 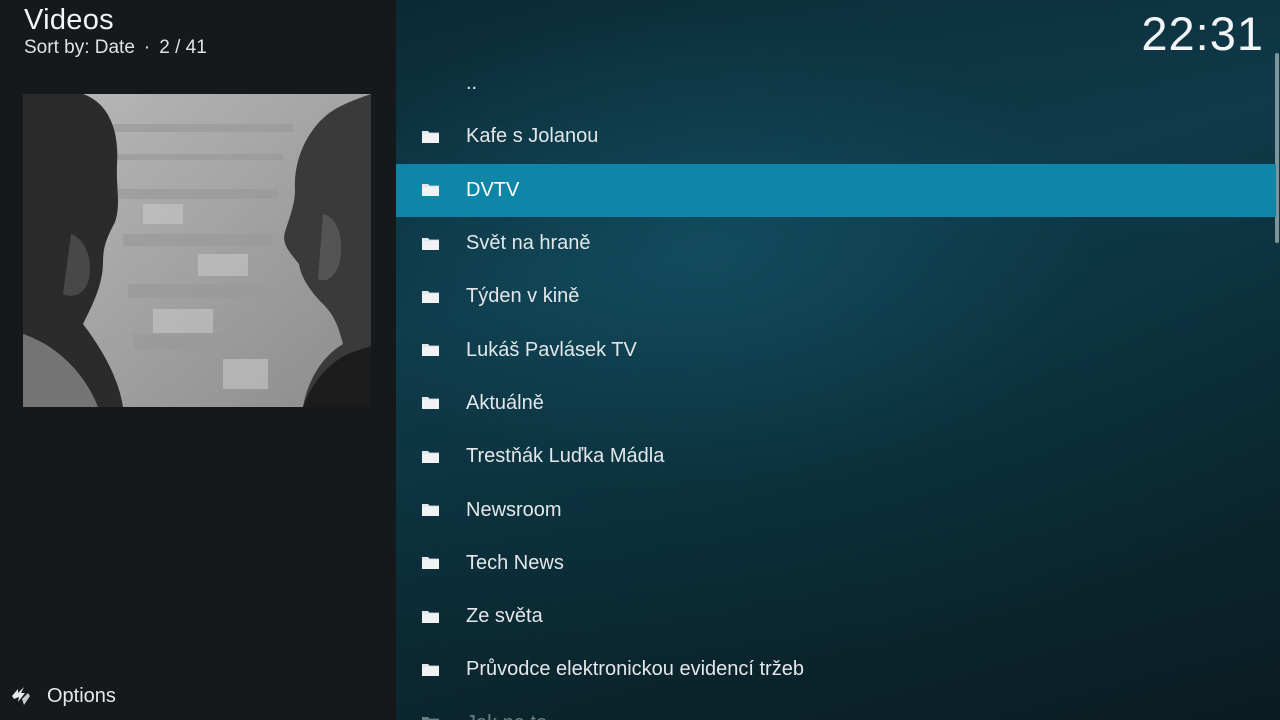 I want to click on list-item: Kafe s Jolanou, so click(x=836, y=136).